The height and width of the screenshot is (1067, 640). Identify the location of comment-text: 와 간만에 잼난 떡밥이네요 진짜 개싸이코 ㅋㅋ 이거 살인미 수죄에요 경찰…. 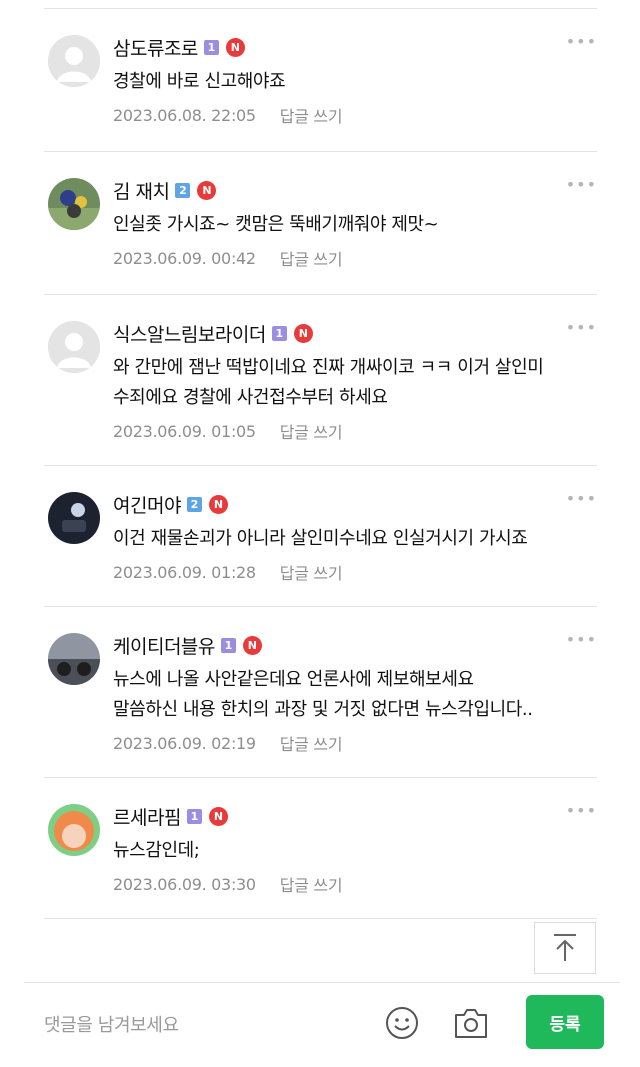
(328, 382).